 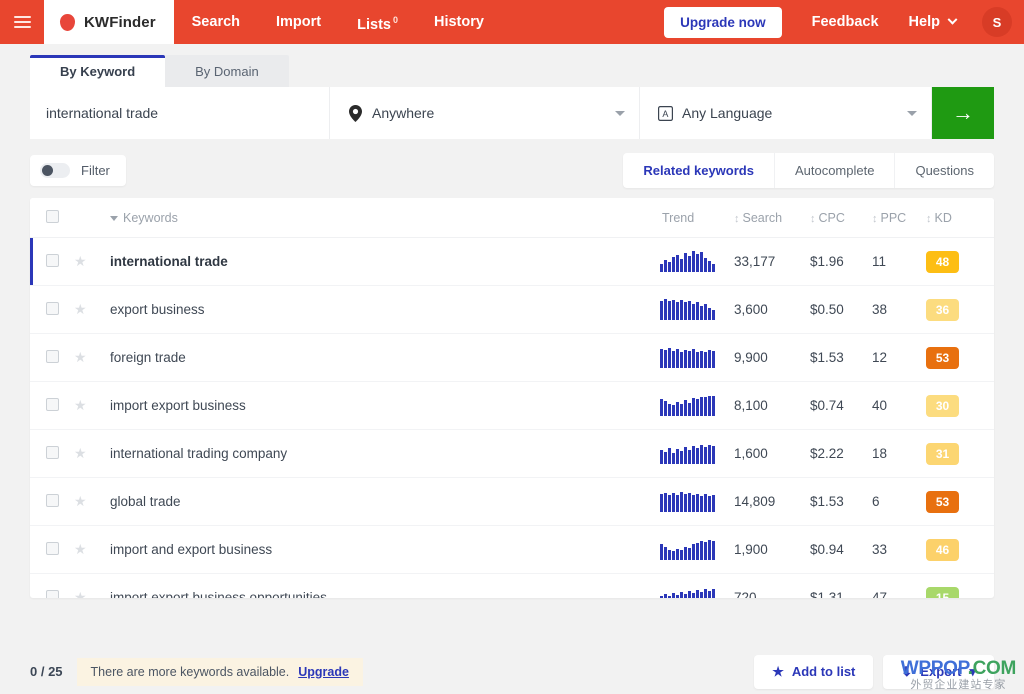 What do you see at coordinates (997, 22) in the screenshot?
I see `avatar: S` at bounding box center [997, 22].